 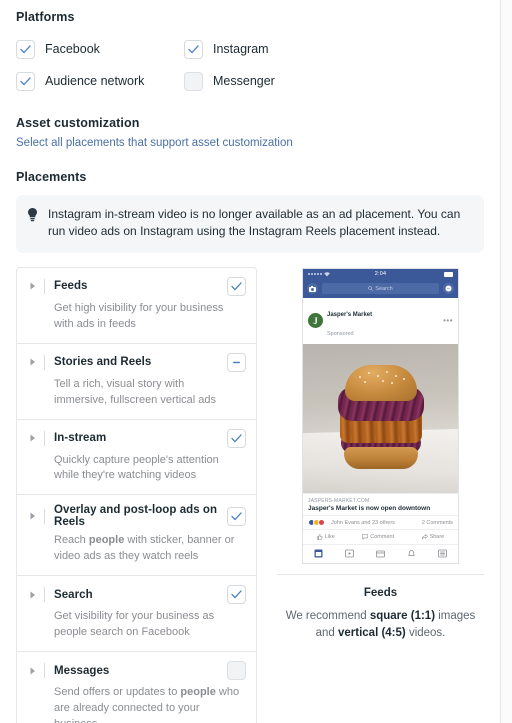 What do you see at coordinates (32, 217) in the screenshot?
I see `lightbulb-icon` at bounding box center [32, 217].